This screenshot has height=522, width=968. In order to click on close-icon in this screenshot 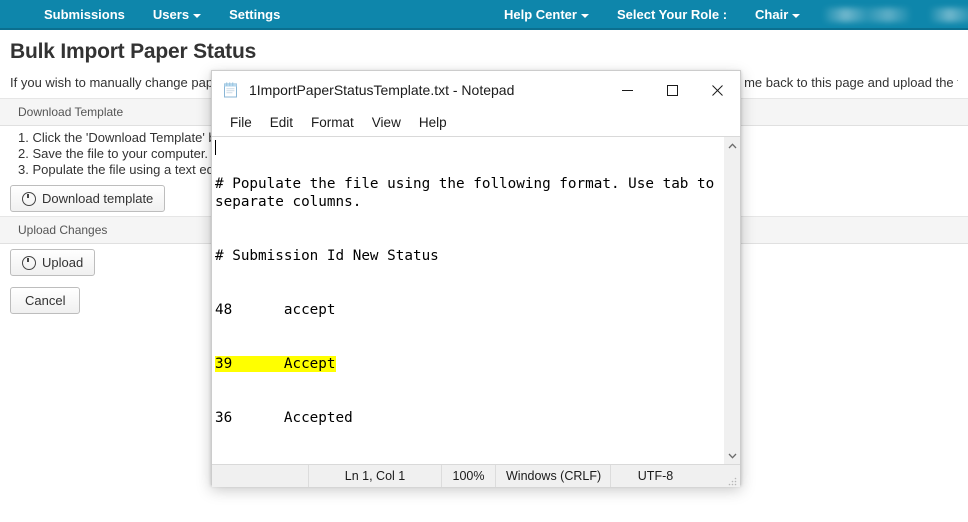, I will do `click(717, 90)`.